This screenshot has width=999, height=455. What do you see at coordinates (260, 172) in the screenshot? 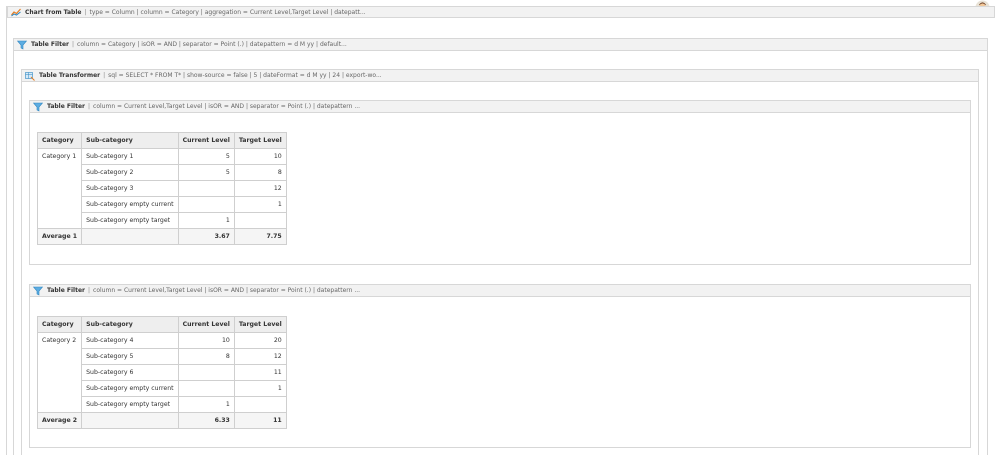
I see `target-level-cell: 8` at bounding box center [260, 172].